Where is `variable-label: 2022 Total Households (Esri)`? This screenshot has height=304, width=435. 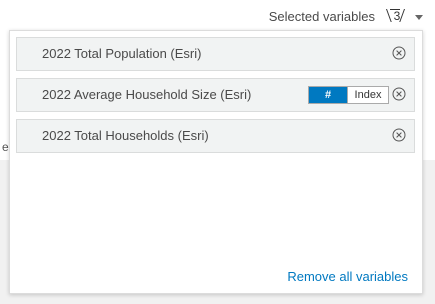
variable-label: 2022 Total Households (Esri) is located at coordinates (125, 135).